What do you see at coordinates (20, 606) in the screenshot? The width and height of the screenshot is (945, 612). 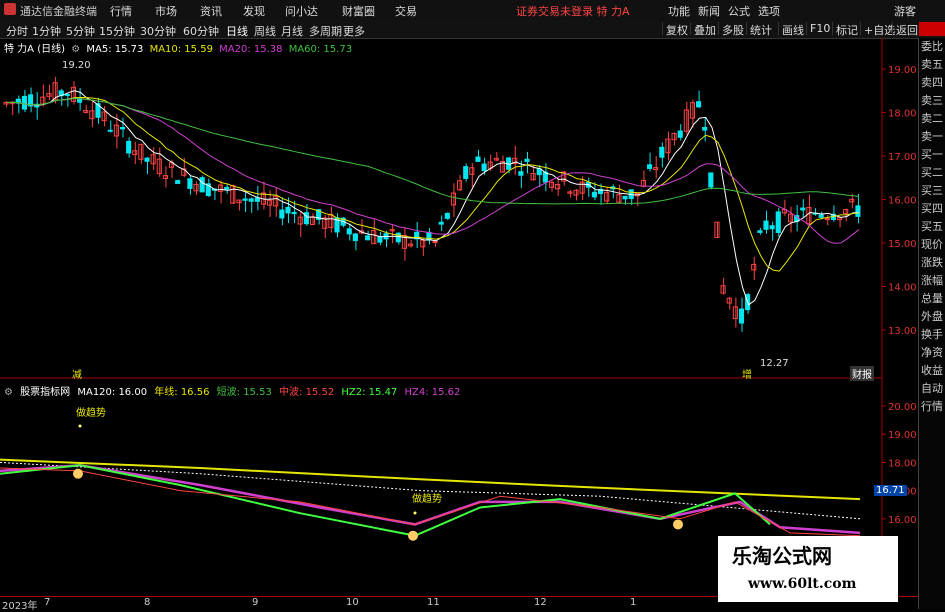 I see `date-label: 2023年` at bounding box center [20, 606].